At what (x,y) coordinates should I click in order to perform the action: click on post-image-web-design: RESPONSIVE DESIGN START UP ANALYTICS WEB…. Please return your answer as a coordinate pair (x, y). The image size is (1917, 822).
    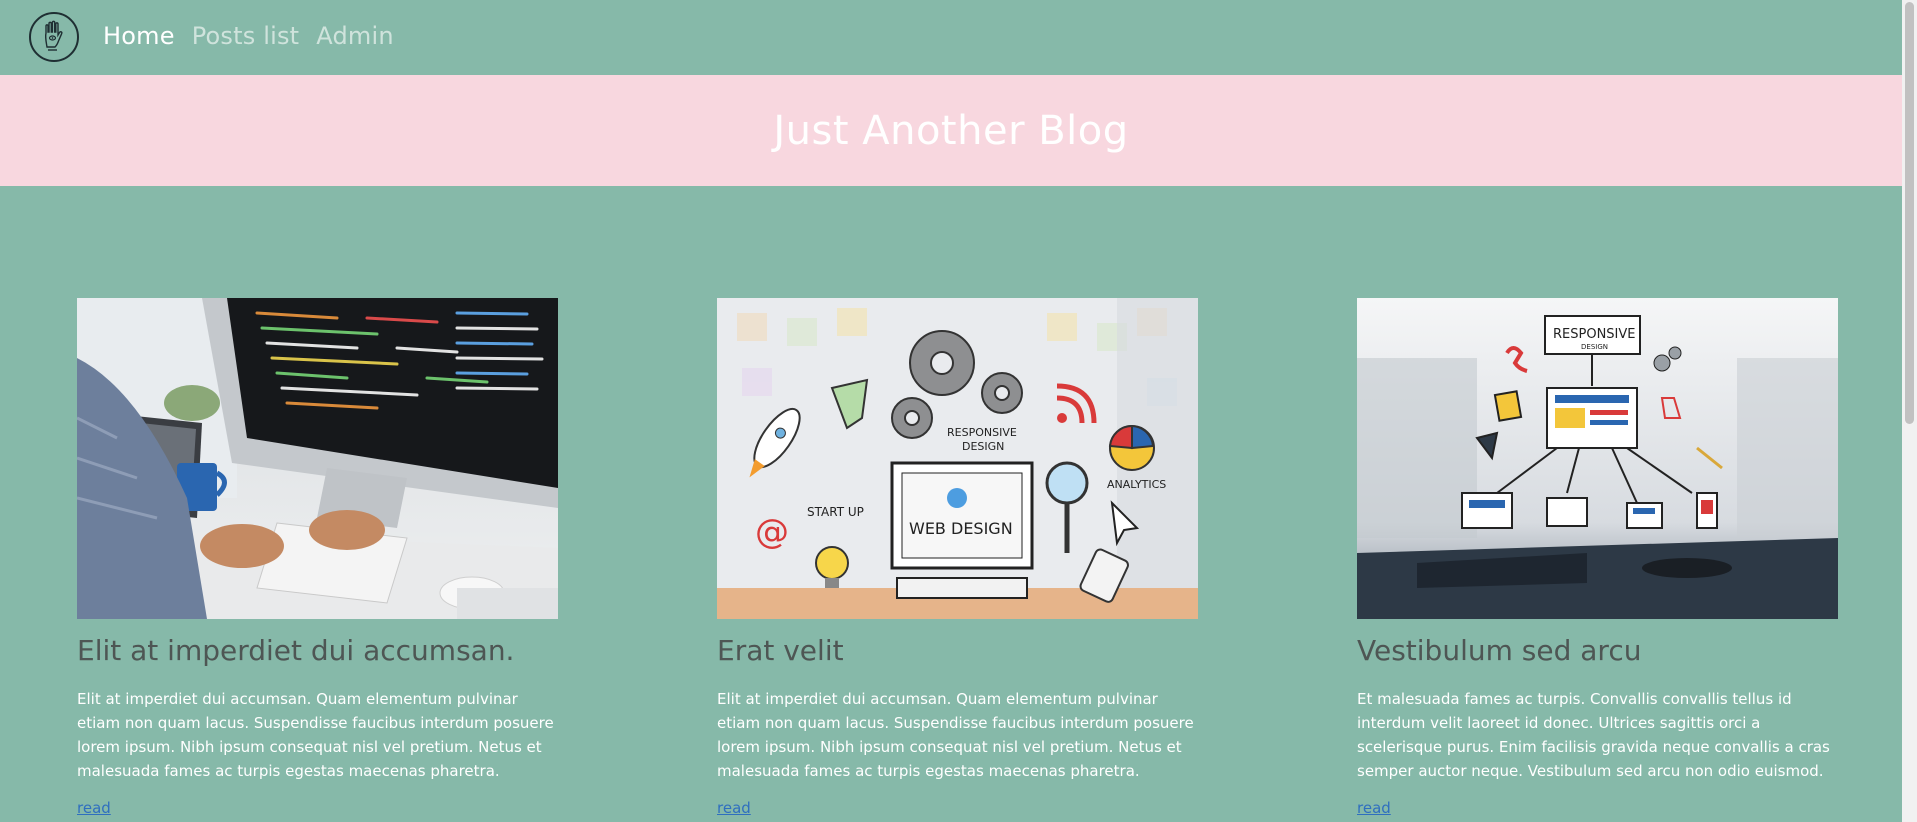
    Looking at the image, I should click on (957, 458).